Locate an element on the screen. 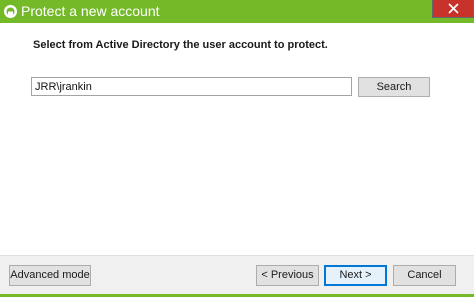 Image resolution: width=474 pixels, height=297 pixels. advanced-mode-button: Advanced mode is located at coordinates (50, 275).